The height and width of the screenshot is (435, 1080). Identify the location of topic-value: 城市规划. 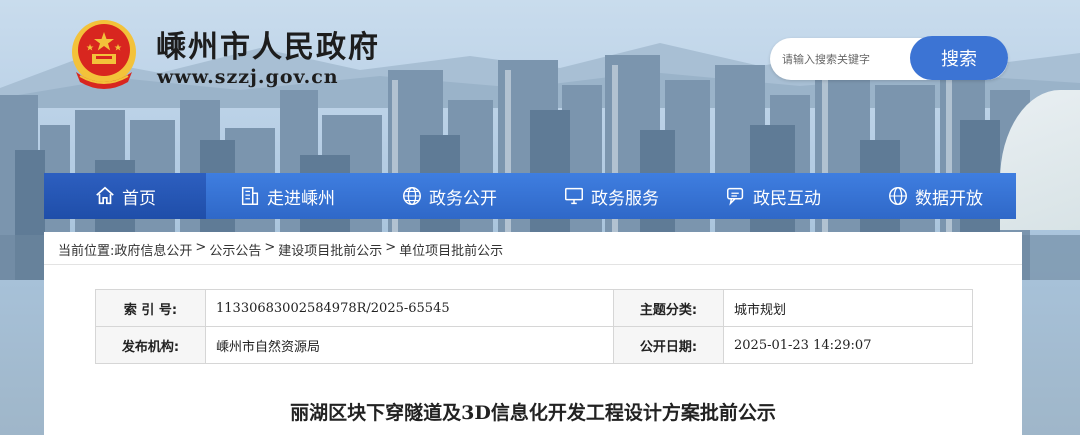
(848, 308).